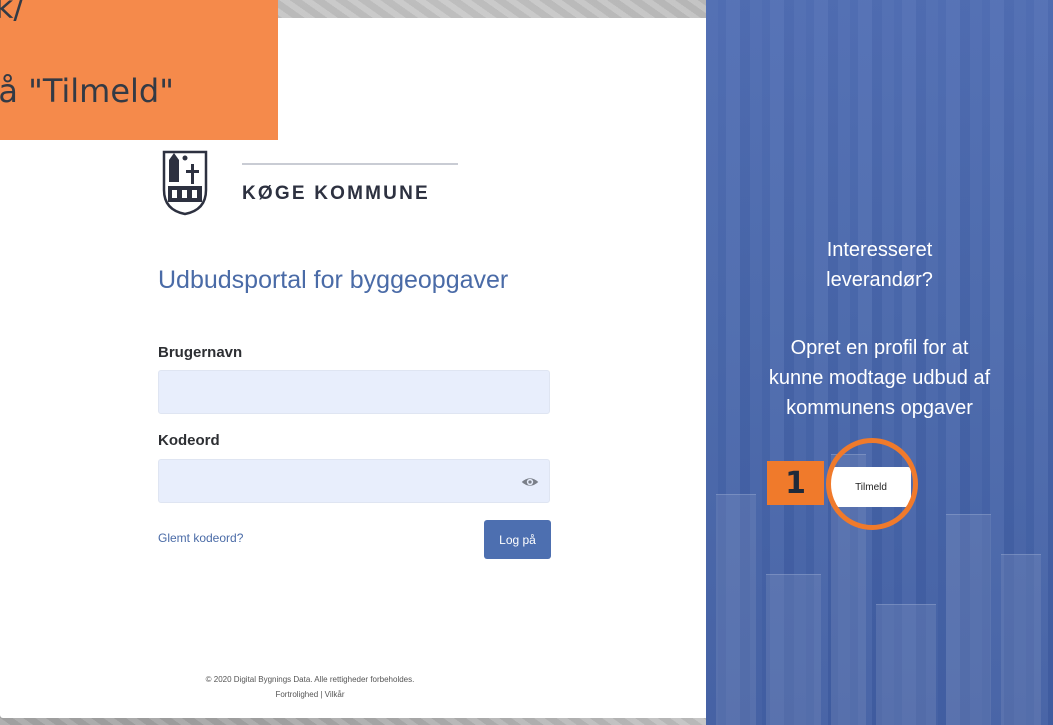 The height and width of the screenshot is (725, 1053). Describe the element at coordinates (185, 183) in the screenshot. I see `koge-crest-icon` at that location.